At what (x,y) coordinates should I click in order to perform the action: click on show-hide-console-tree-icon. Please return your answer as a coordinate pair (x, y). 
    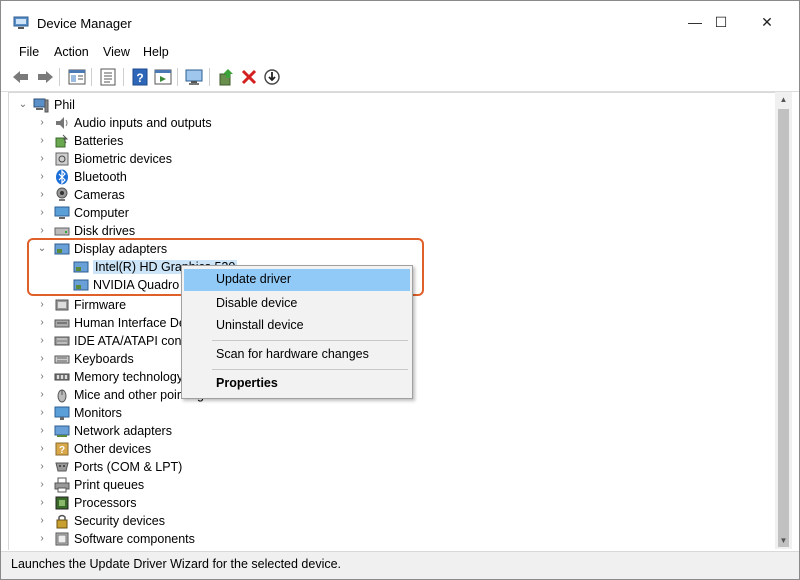
    Looking at the image, I should click on (77, 77).